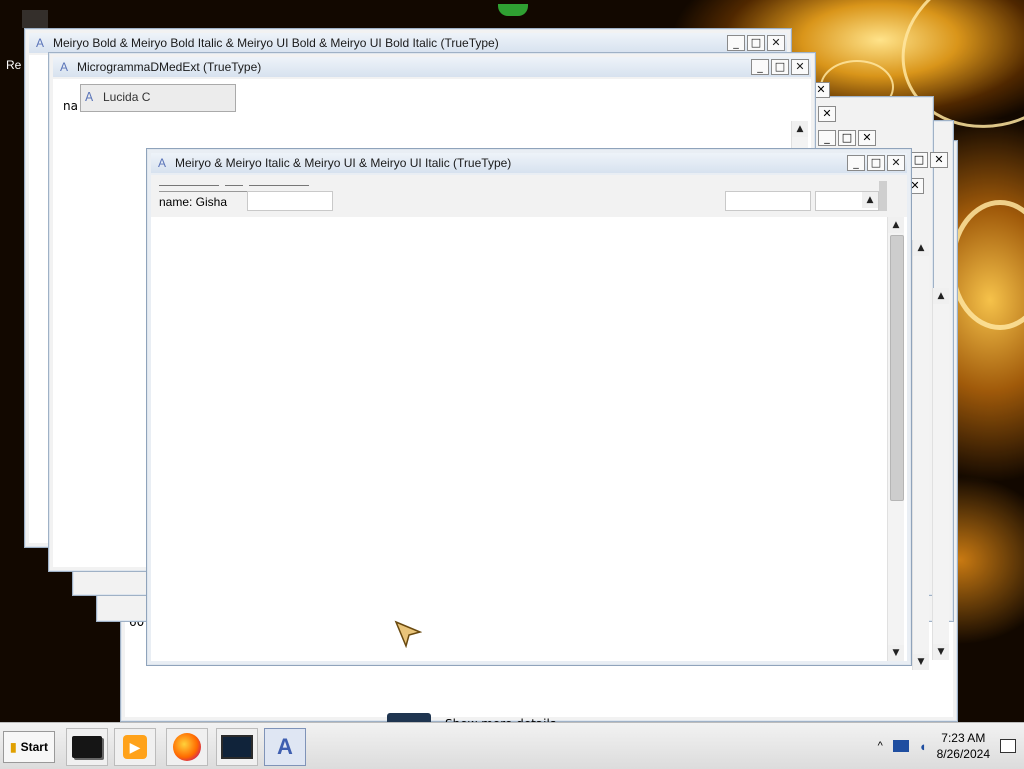  I want to click on size-field, so click(768, 201).